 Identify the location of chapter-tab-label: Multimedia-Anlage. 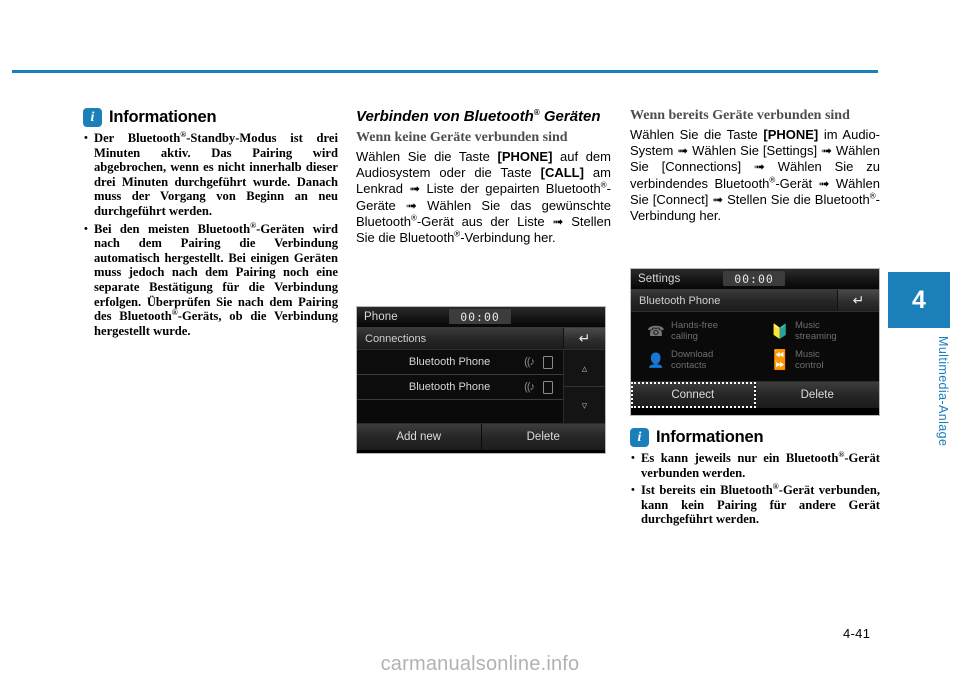
(943, 391).